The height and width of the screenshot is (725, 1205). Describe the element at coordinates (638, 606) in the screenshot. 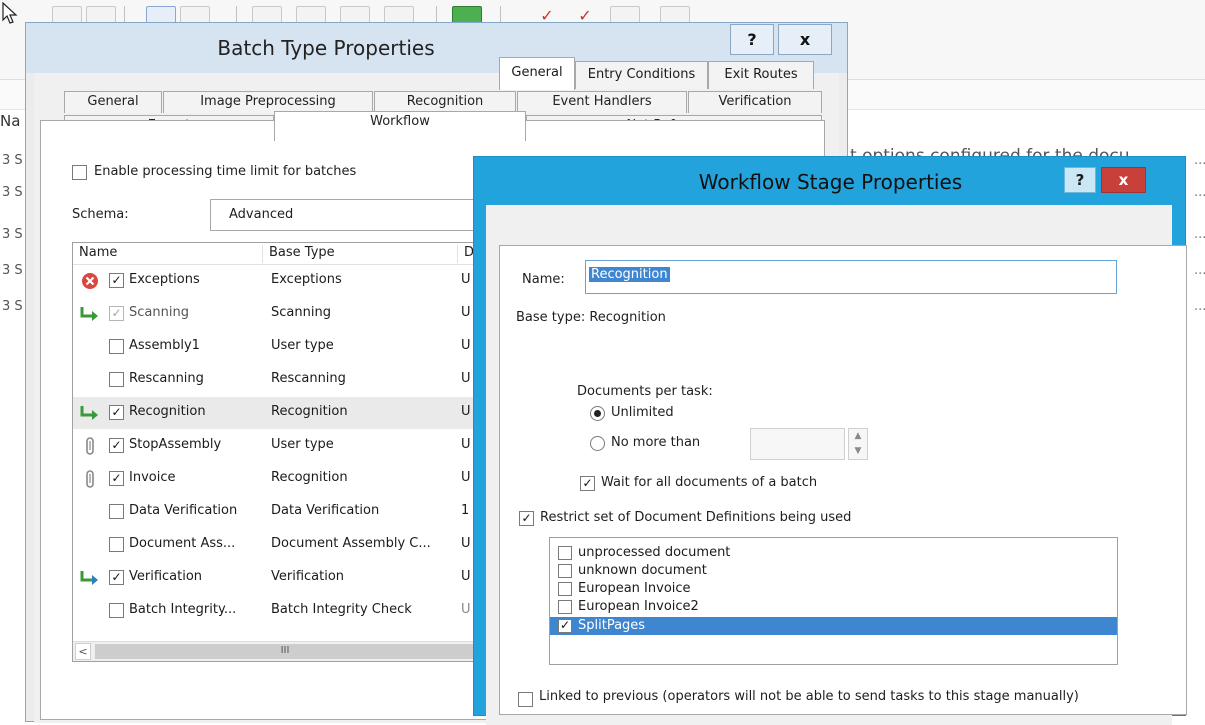

I see `definition-label: European Invoice2` at that location.